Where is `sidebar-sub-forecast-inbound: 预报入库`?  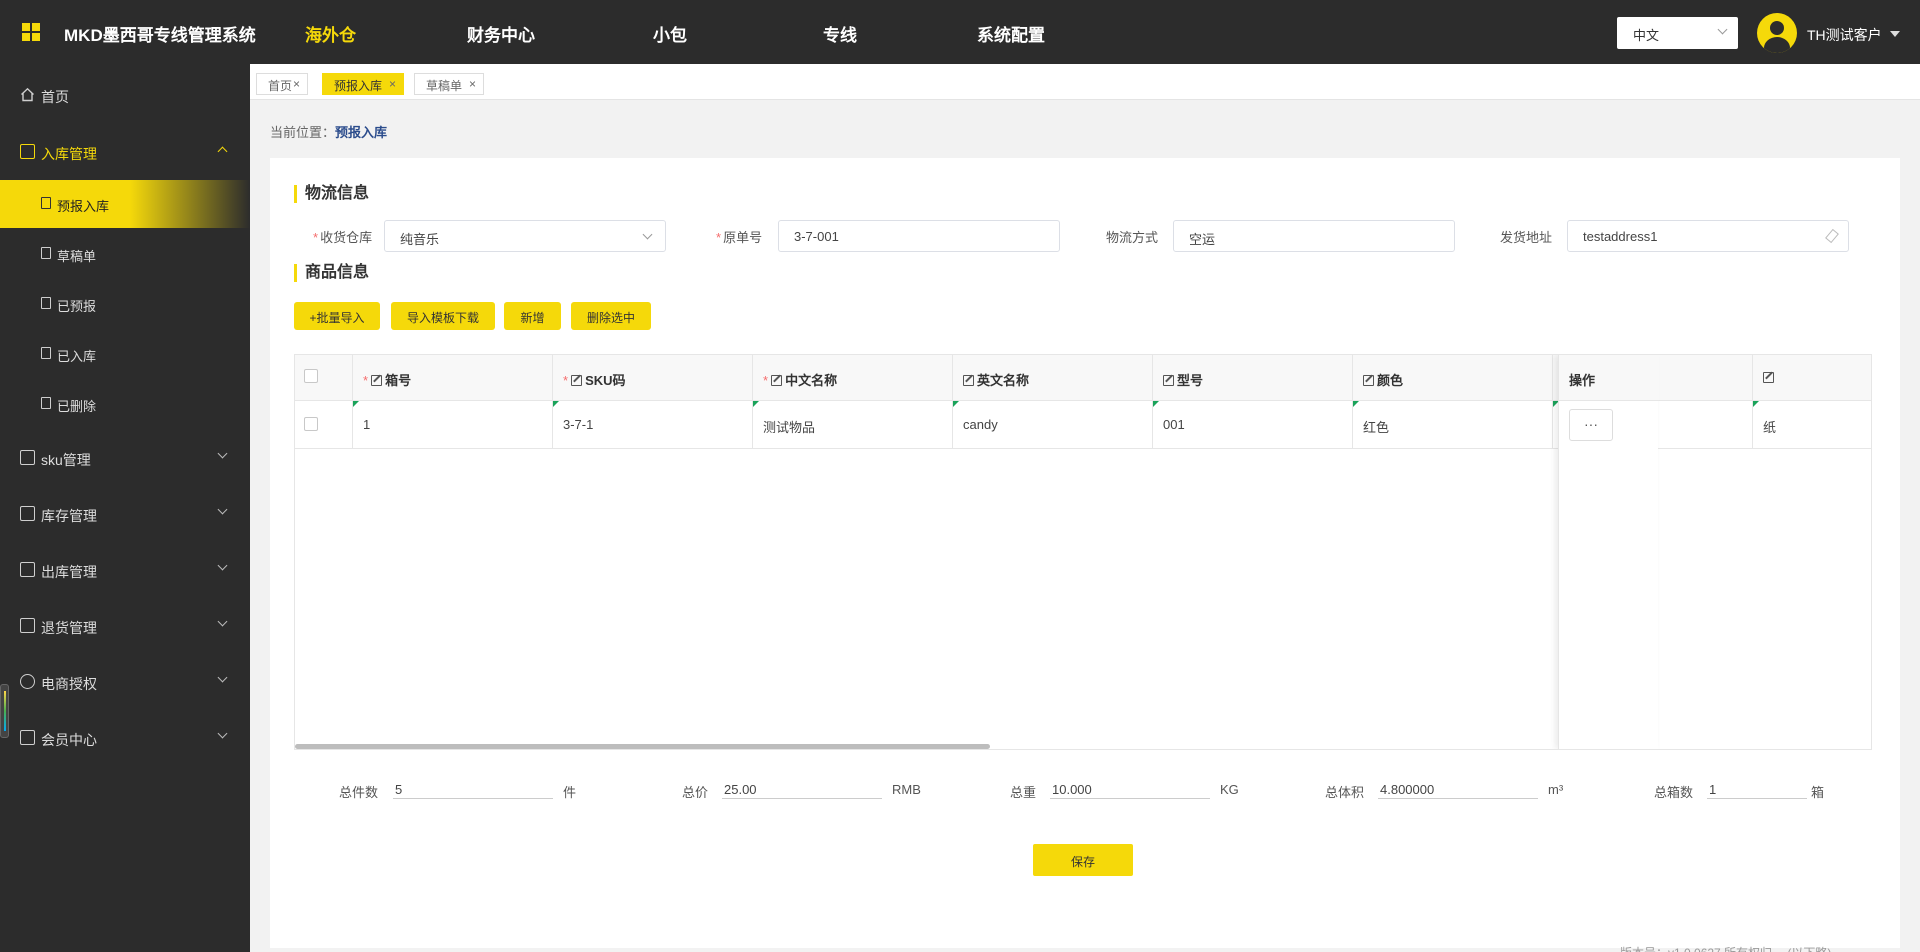 sidebar-sub-forecast-inbound: 预报入库 is located at coordinates (125, 204).